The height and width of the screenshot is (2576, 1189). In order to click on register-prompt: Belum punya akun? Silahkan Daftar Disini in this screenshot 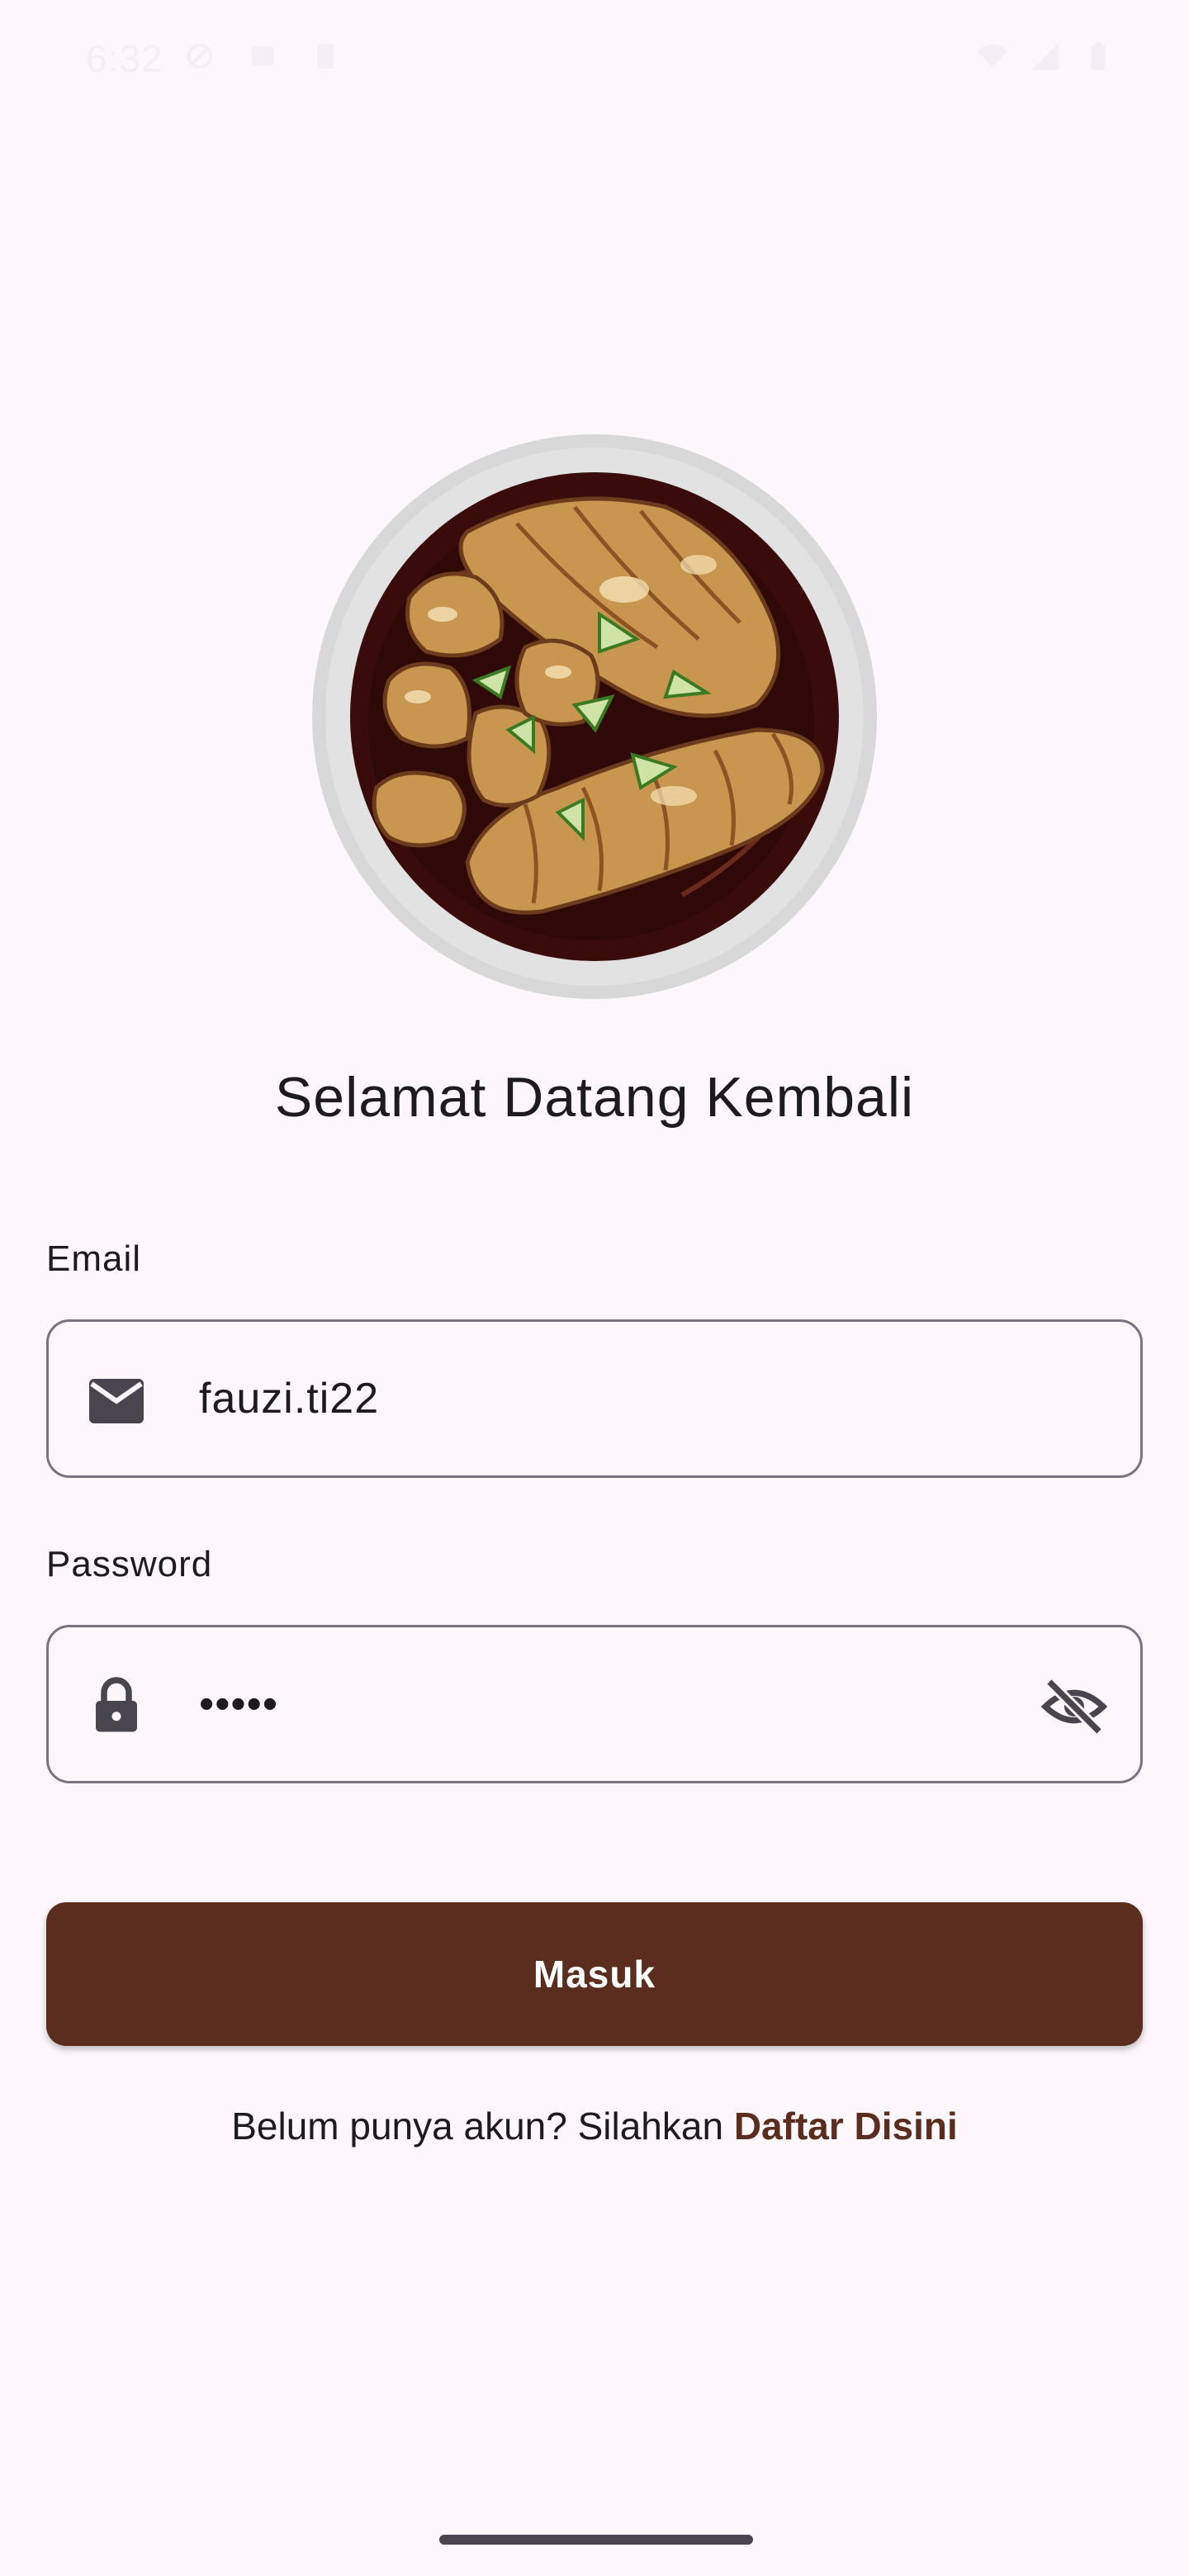, I will do `click(594, 2126)`.